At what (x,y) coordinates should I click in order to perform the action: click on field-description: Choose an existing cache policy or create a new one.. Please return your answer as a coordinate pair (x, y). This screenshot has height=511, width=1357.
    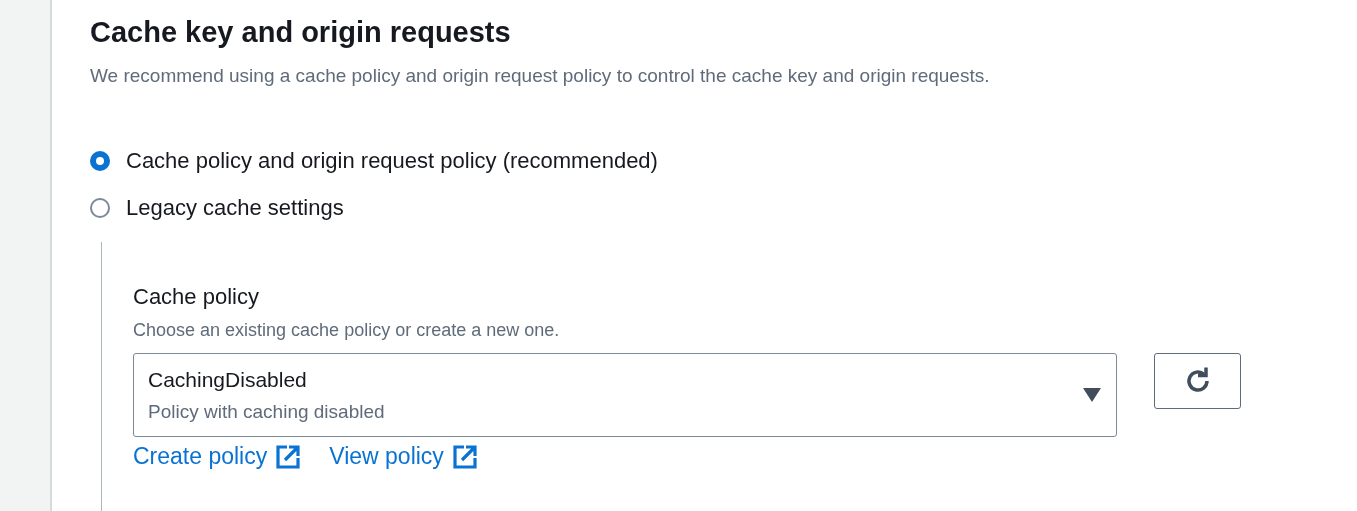
    Looking at the image, I should click on (347, 330).